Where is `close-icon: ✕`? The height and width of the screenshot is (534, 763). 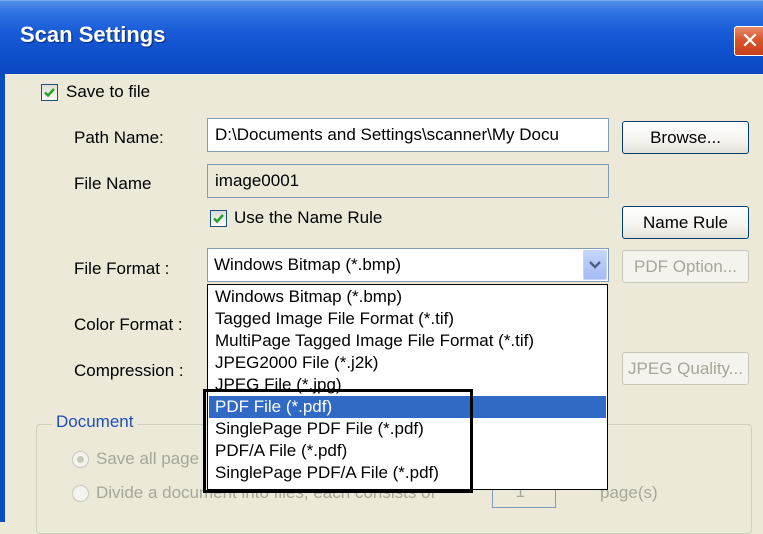 close-icon: ✕ is located at coordinates (750, 40).